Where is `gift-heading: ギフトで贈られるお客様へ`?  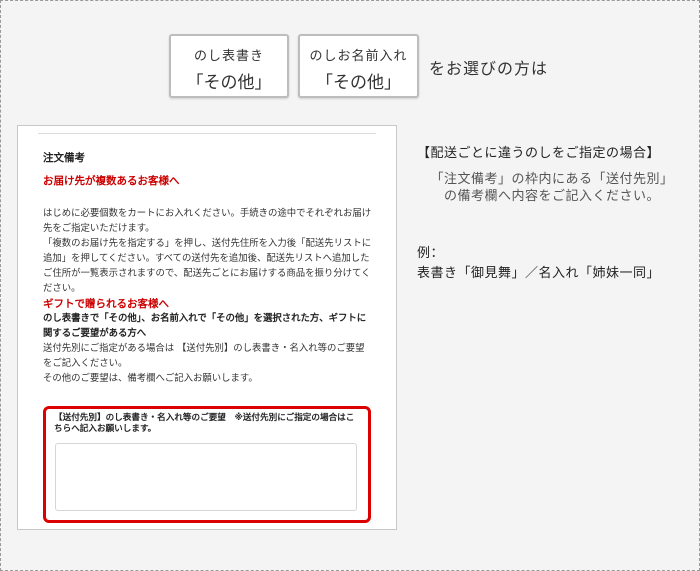
gift-heading: ギフトで贈られるお客様へ is located at coordinates (106, 304).